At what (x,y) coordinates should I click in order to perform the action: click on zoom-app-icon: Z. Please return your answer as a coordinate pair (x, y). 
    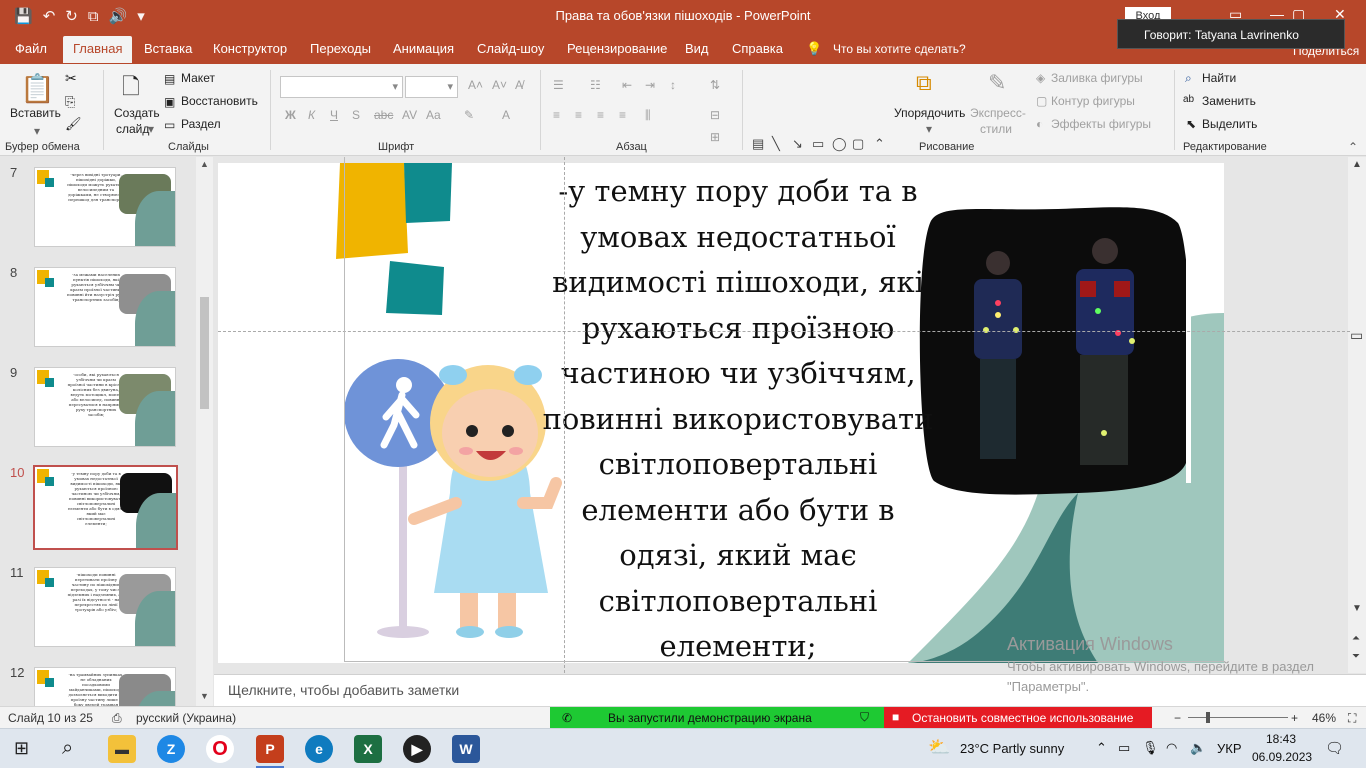
    Looking at the image, I should click on (171, 749).